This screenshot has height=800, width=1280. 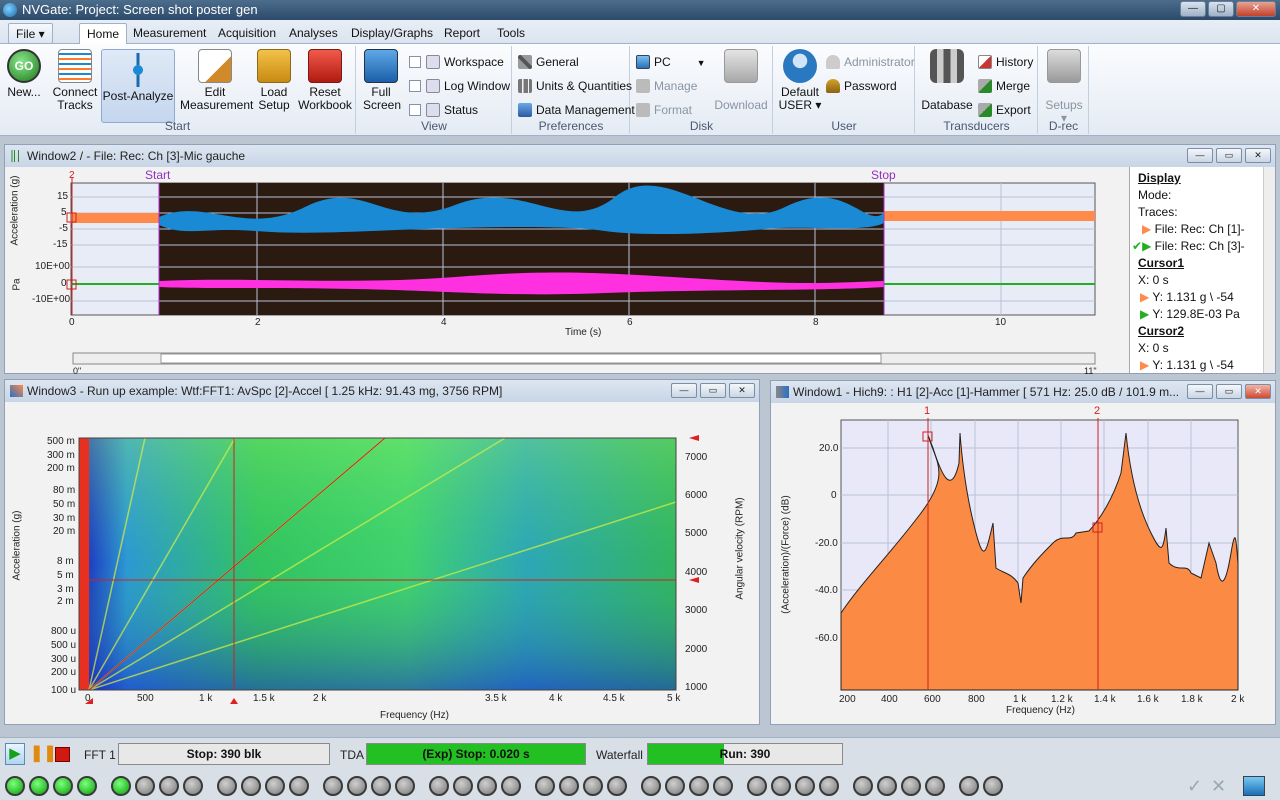 I want to click on play-button: ▶, so click(x=15, y=754).